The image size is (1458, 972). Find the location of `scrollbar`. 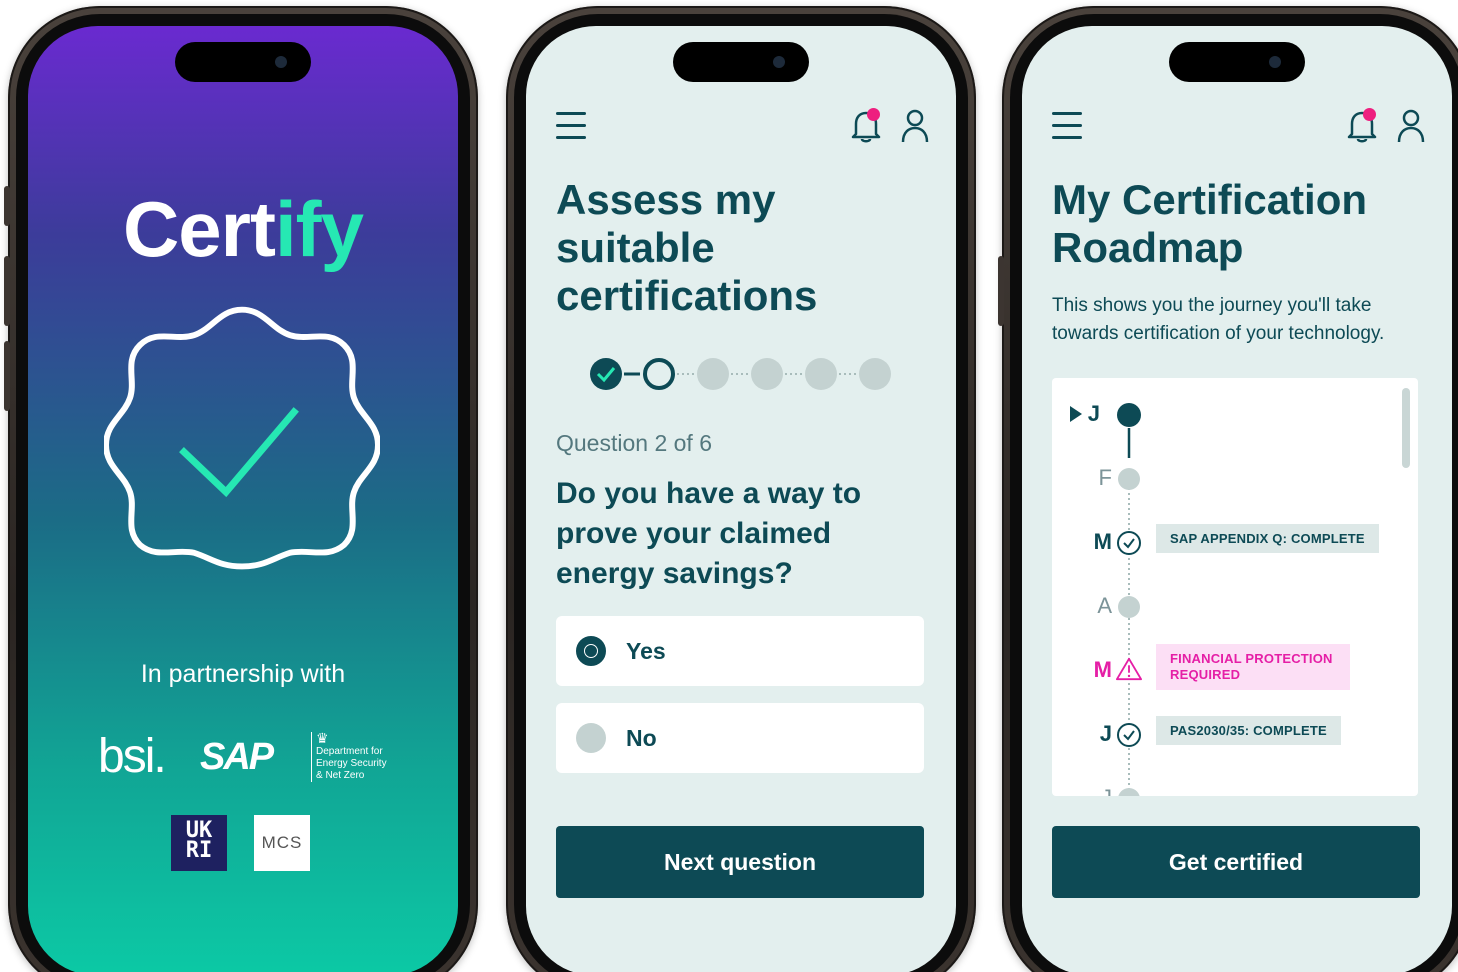

scrollbar is located at coordinates (1406, 428).